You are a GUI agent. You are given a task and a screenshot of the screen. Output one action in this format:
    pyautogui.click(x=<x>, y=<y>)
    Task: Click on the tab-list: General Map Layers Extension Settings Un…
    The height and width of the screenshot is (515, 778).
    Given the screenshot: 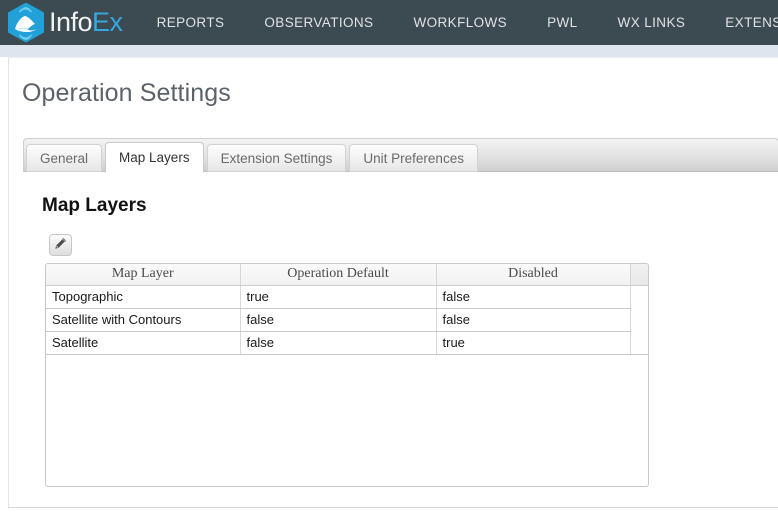 What is the action you would take?
    pyautogui.click(x=253, y=157)
    